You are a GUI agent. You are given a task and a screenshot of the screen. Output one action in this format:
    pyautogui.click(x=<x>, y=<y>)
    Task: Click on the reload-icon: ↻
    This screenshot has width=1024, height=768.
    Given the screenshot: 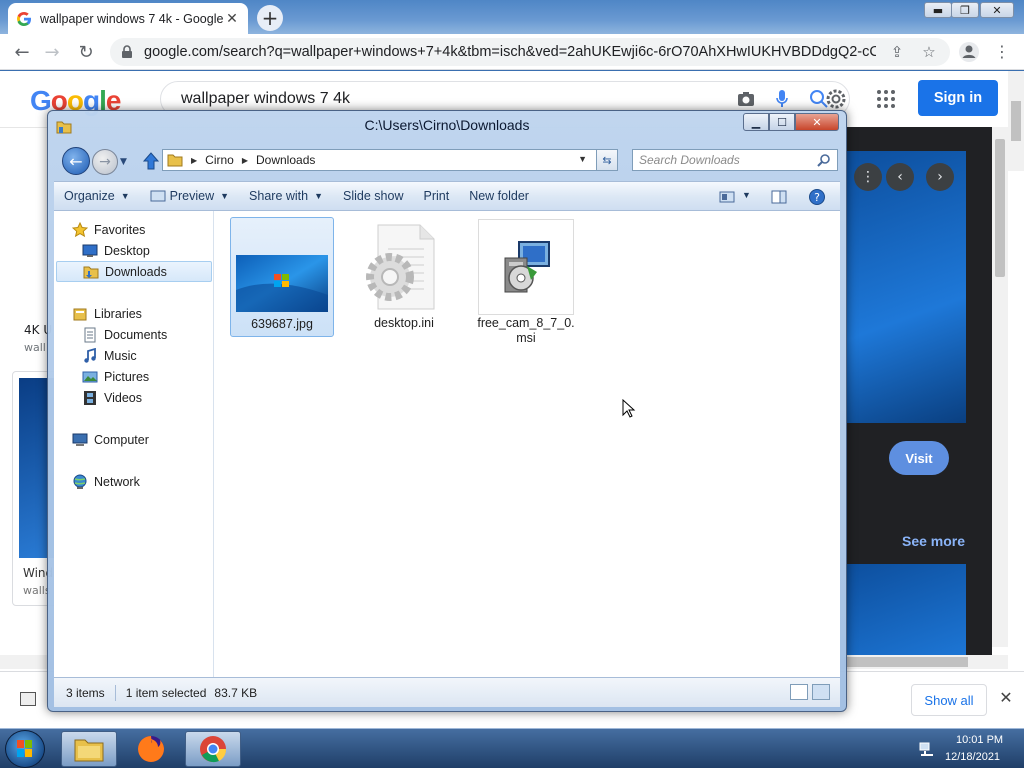 What is the action you would take?
    pyautogui.click(x=86, y=52)
    